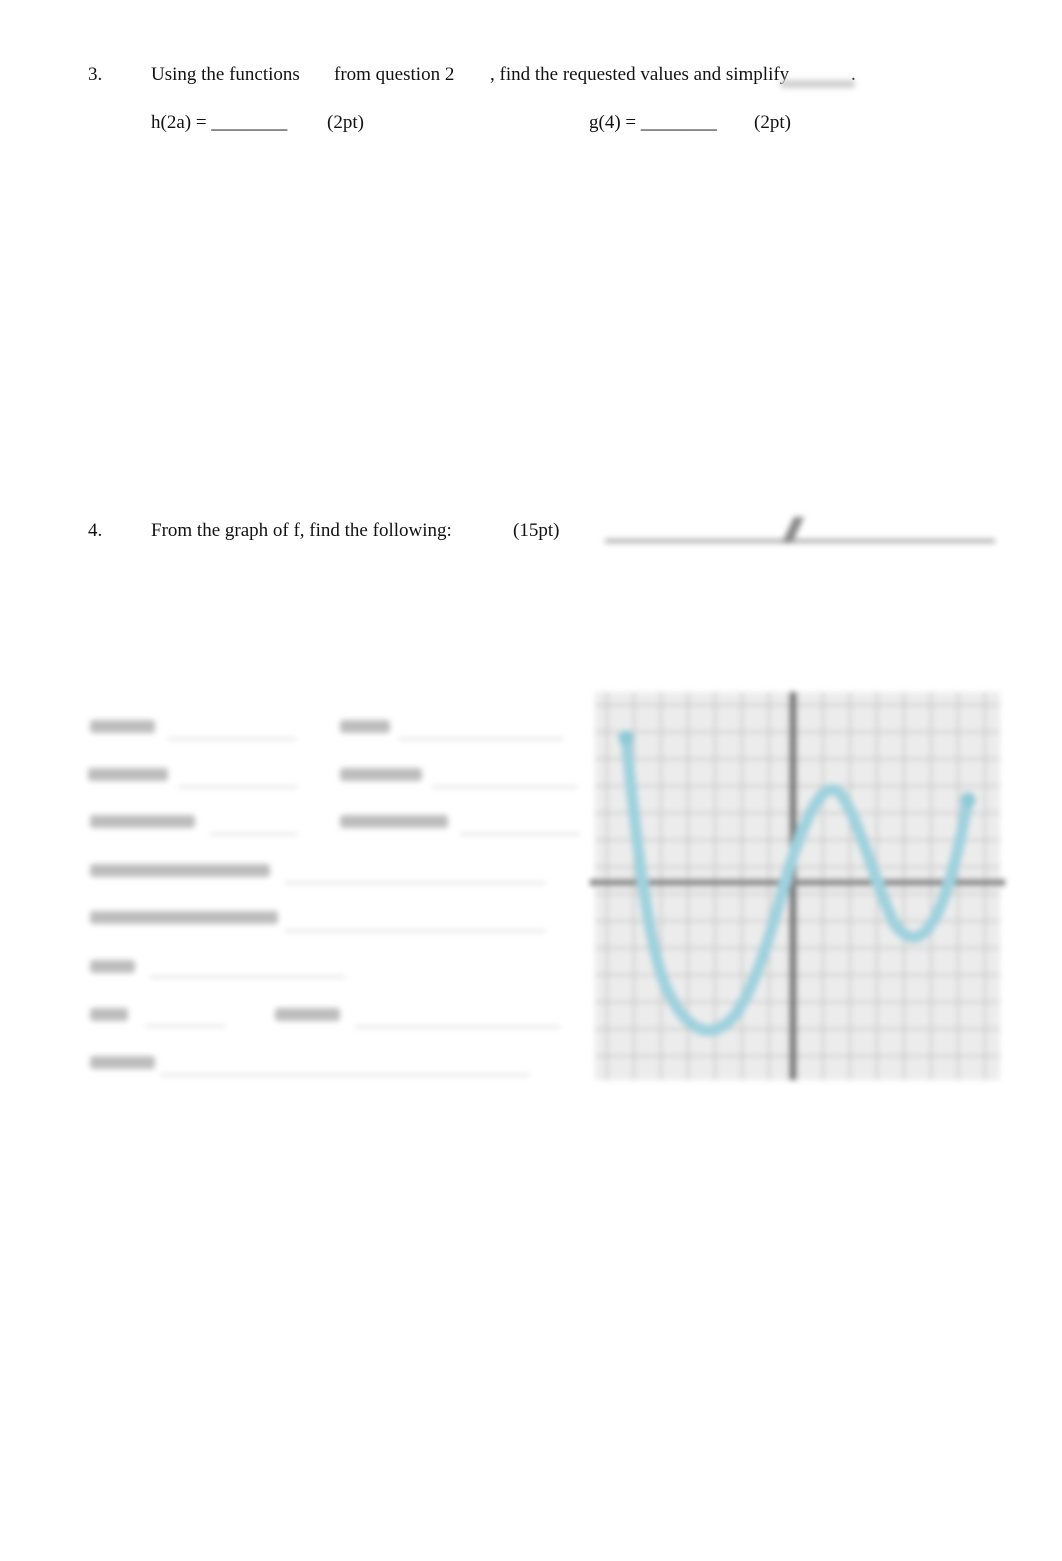 The image size is (1062, 1561). I want to click on function-graph, so click(797, 886).